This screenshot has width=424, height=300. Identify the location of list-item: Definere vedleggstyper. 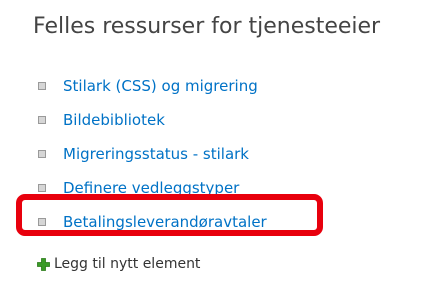
(152, 188).